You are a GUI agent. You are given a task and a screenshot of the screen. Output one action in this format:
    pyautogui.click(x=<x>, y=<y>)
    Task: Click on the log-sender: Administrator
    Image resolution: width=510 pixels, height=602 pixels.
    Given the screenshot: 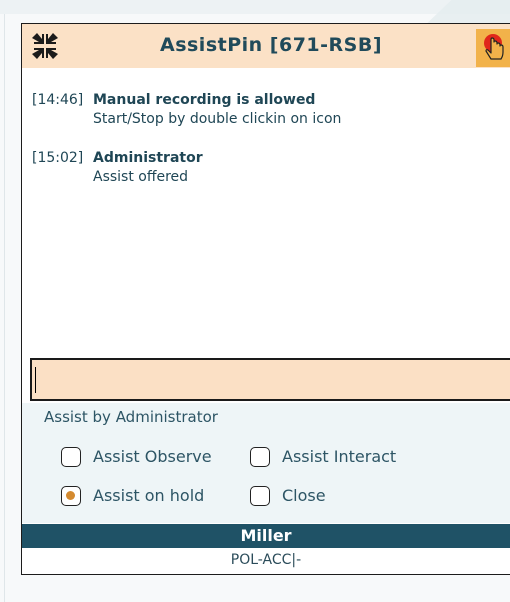 What is the action you would take?
    pyautogui.click(x=148, y=158)
    